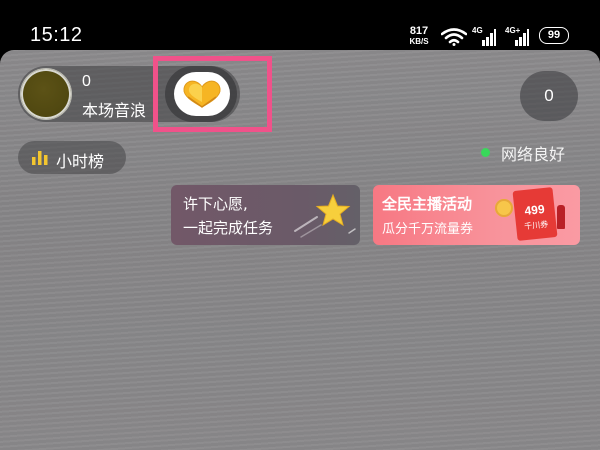 Image resolution: width=600 pixels, height=450 pixels. I want to click on coupon-ticket: 499 千川券, so click(535, 214).